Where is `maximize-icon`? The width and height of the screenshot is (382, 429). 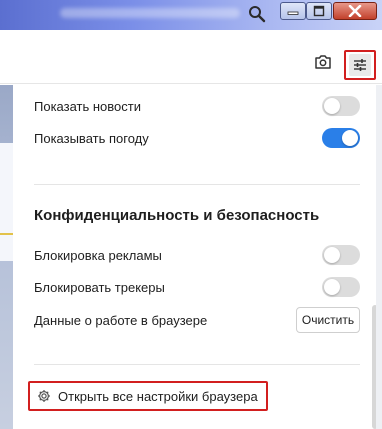 maximize-icon is located at coordinates (319, 11).